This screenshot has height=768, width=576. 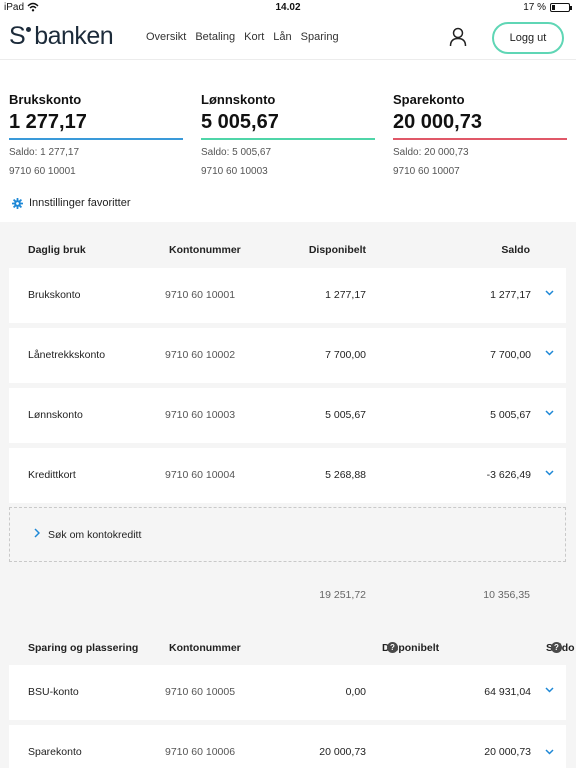 What do you see at coordinates (37, 533) in the screenshot?
I see `chevron-right-icon` at bounding box center [37, 533].